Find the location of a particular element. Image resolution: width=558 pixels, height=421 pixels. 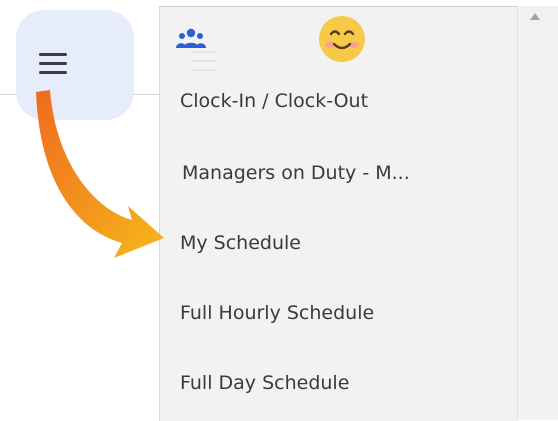

hamburger-icon is located at coordinates (53, 64).